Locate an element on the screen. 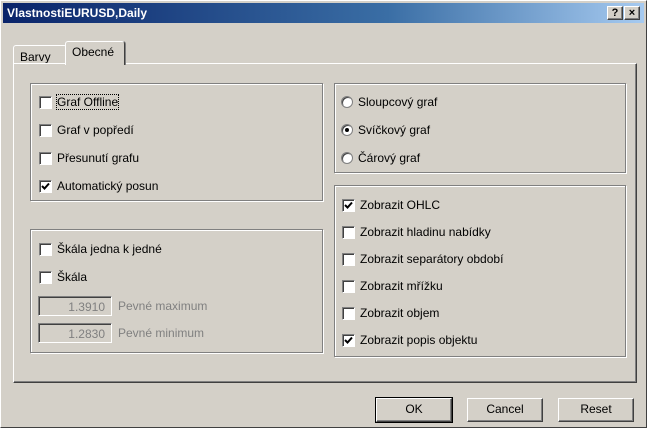 The height and width of the screenshot is (428, 647). radio-carovy-graf: Čárový graf is located at coordinates (380, 158).